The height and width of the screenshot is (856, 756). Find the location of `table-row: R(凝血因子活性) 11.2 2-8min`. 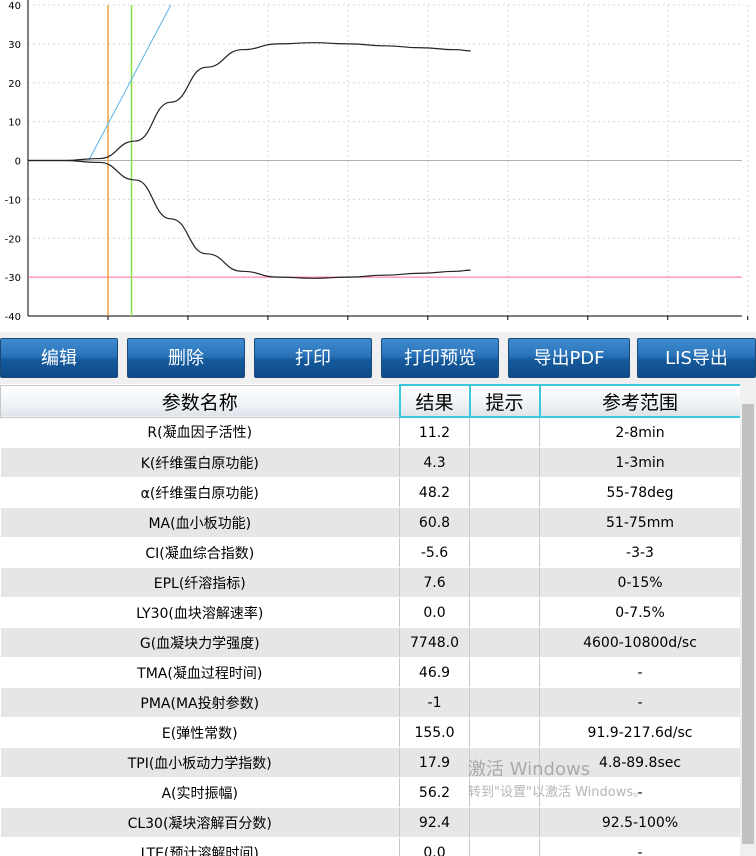

table-row: R(凝血因子活性) 11.2 2-8min is located at coordinates (370, 432).